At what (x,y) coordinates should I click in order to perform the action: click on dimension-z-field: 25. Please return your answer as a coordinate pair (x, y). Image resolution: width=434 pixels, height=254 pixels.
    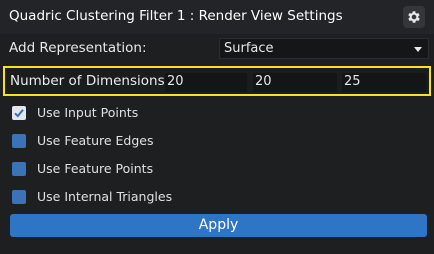
    Looking at the image, I should click on (384, 82).